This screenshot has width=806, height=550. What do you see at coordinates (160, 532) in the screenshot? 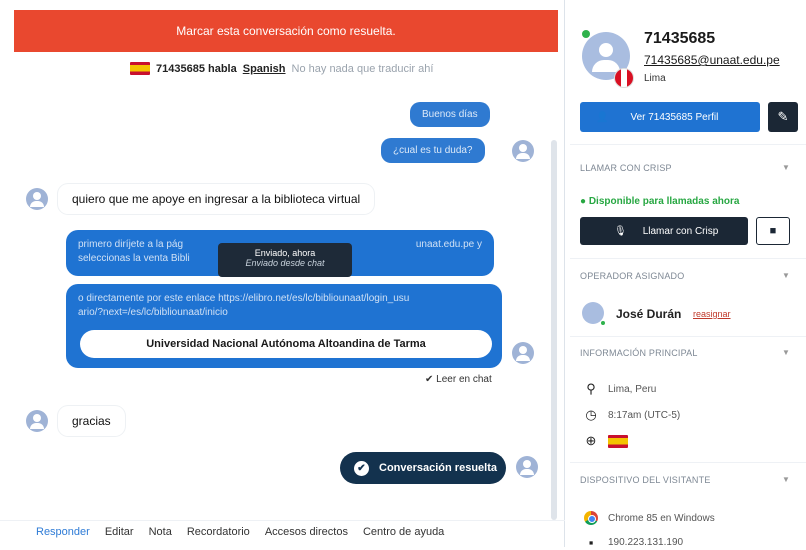
I see `tab-nota: Nota` at bounding box center [160, 532].